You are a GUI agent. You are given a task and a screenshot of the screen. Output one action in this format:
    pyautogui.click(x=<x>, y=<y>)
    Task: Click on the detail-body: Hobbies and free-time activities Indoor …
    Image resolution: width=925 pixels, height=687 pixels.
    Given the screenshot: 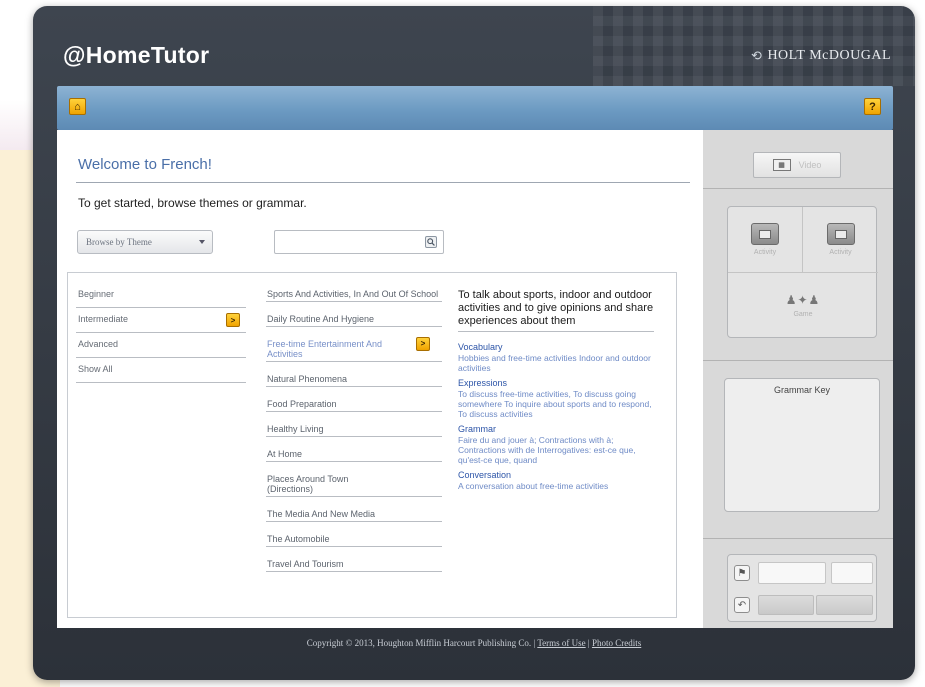 What is the action you would take?
    pyautogui.click(x=554, y=363)
    